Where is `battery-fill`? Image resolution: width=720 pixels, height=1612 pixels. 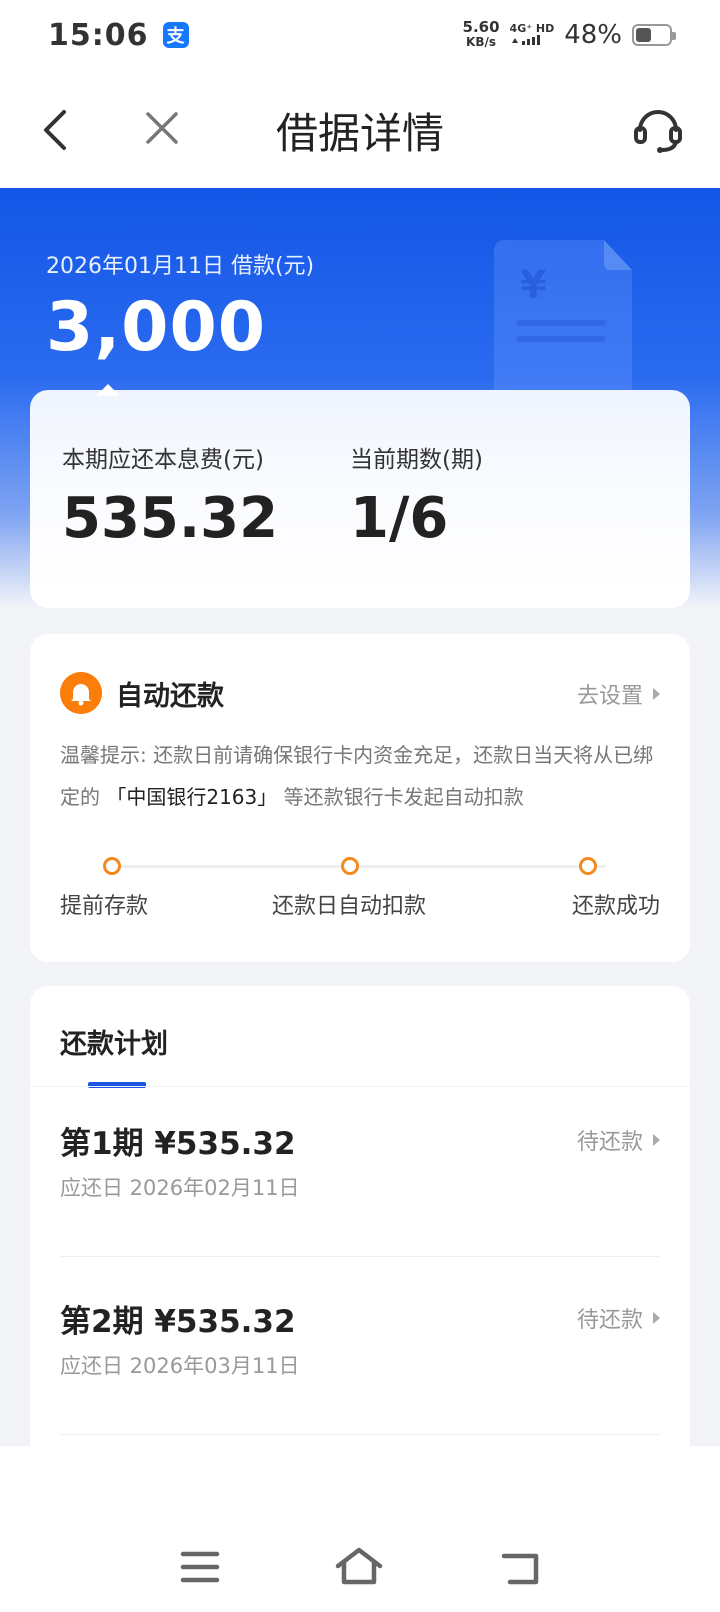 battery-fill is located at coordinates (644, 35).